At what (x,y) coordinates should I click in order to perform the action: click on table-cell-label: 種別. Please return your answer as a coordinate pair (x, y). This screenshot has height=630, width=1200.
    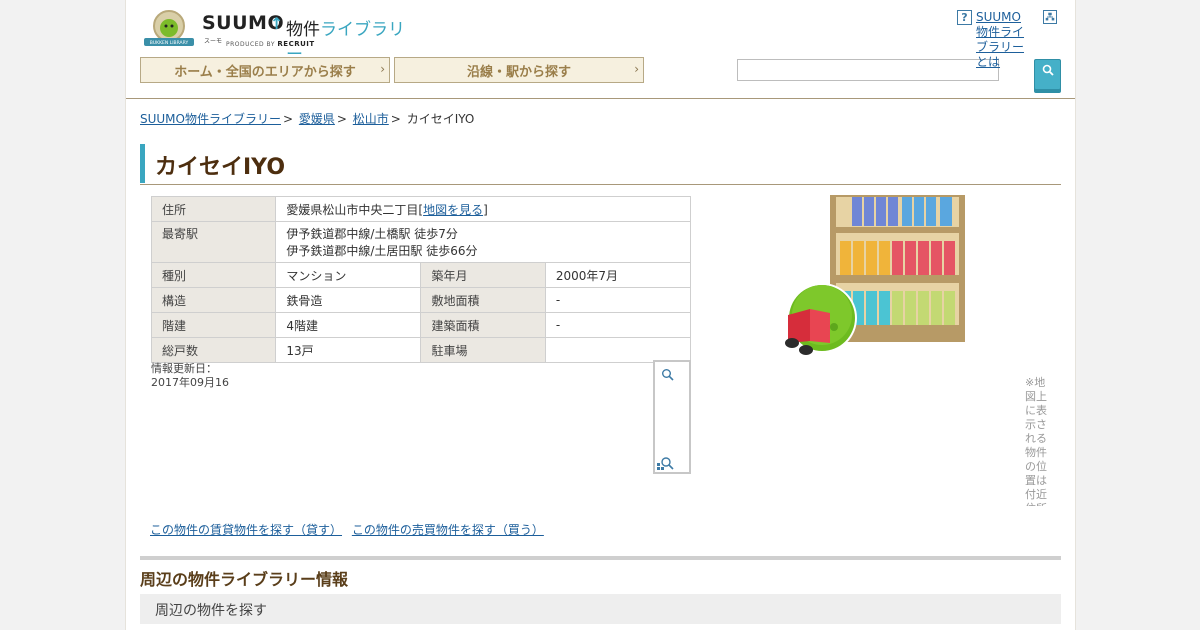
    Looking at the image, I should click on (213, 275).